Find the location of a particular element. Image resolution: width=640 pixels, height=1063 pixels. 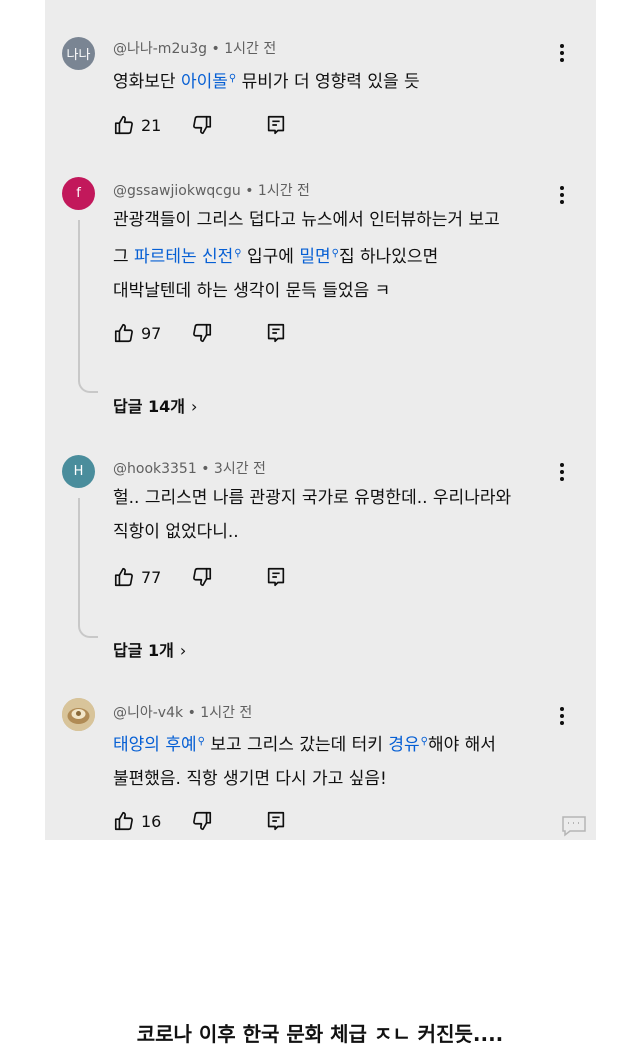

avatar-initials: 나나 is located at coordinates (78, 55).